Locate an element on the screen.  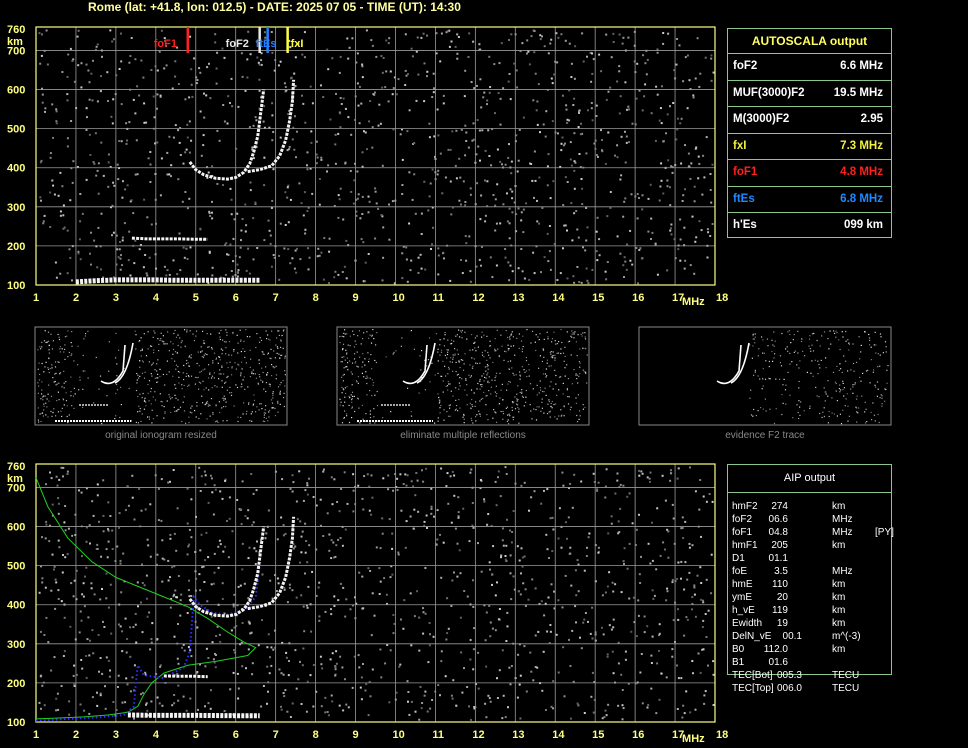
aip-row-value: 205 is located at coordinates (779, 545).